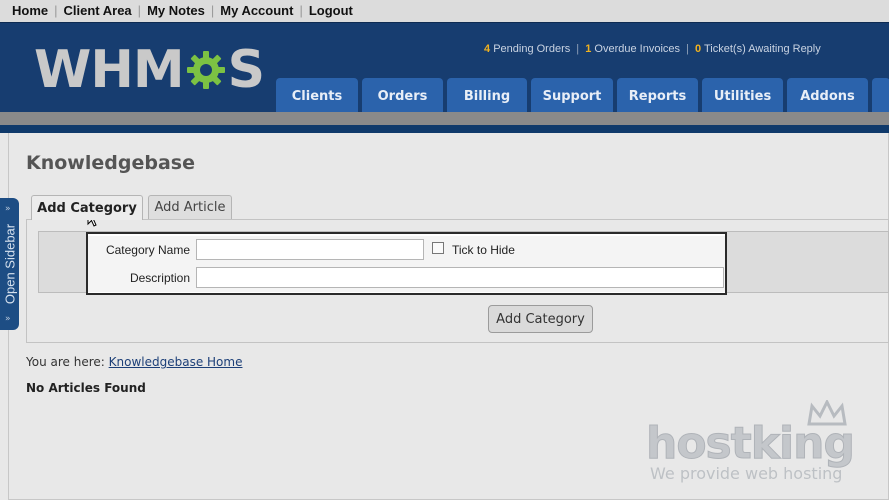  What do you see at coordinates (331, 10) in the screenshot?
I see `top-link-logout: Logout` at bounding box center [331, 10].